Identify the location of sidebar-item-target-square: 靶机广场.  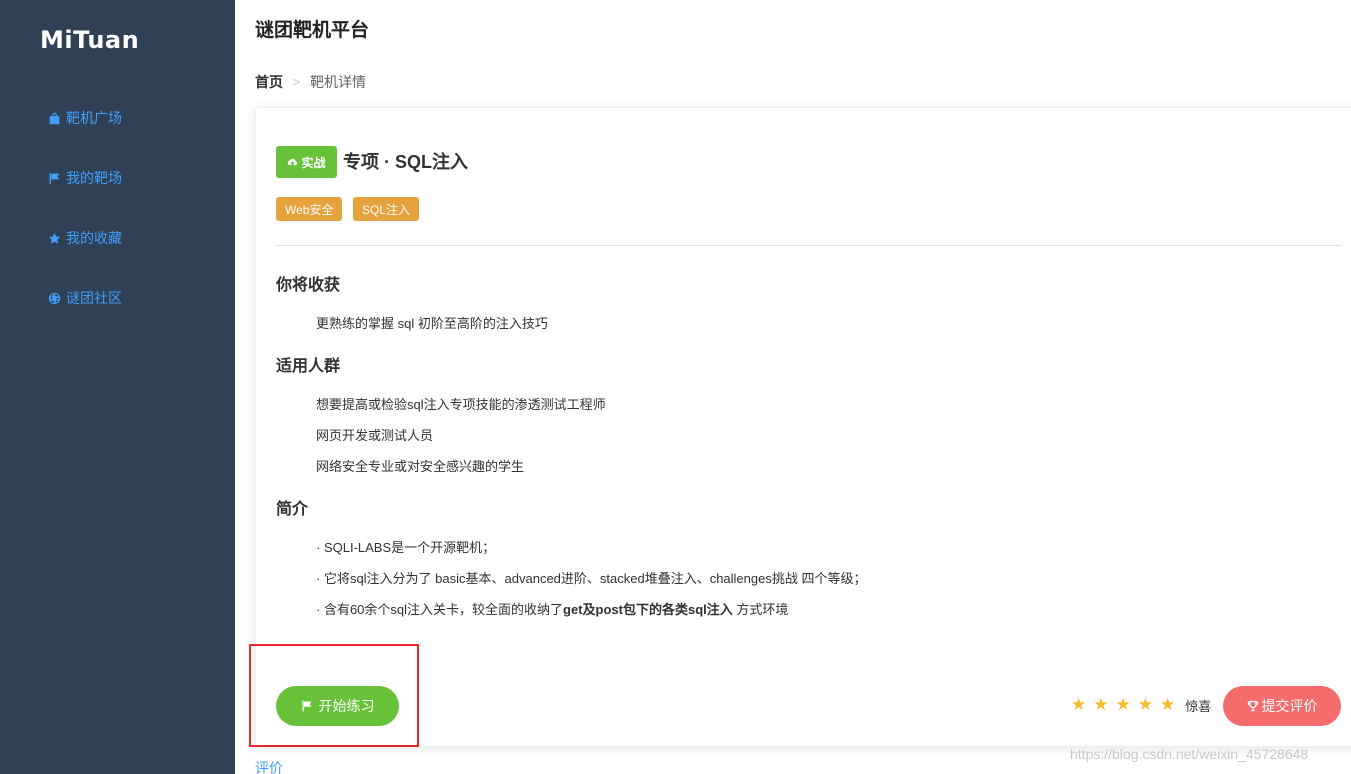
(85, 118).